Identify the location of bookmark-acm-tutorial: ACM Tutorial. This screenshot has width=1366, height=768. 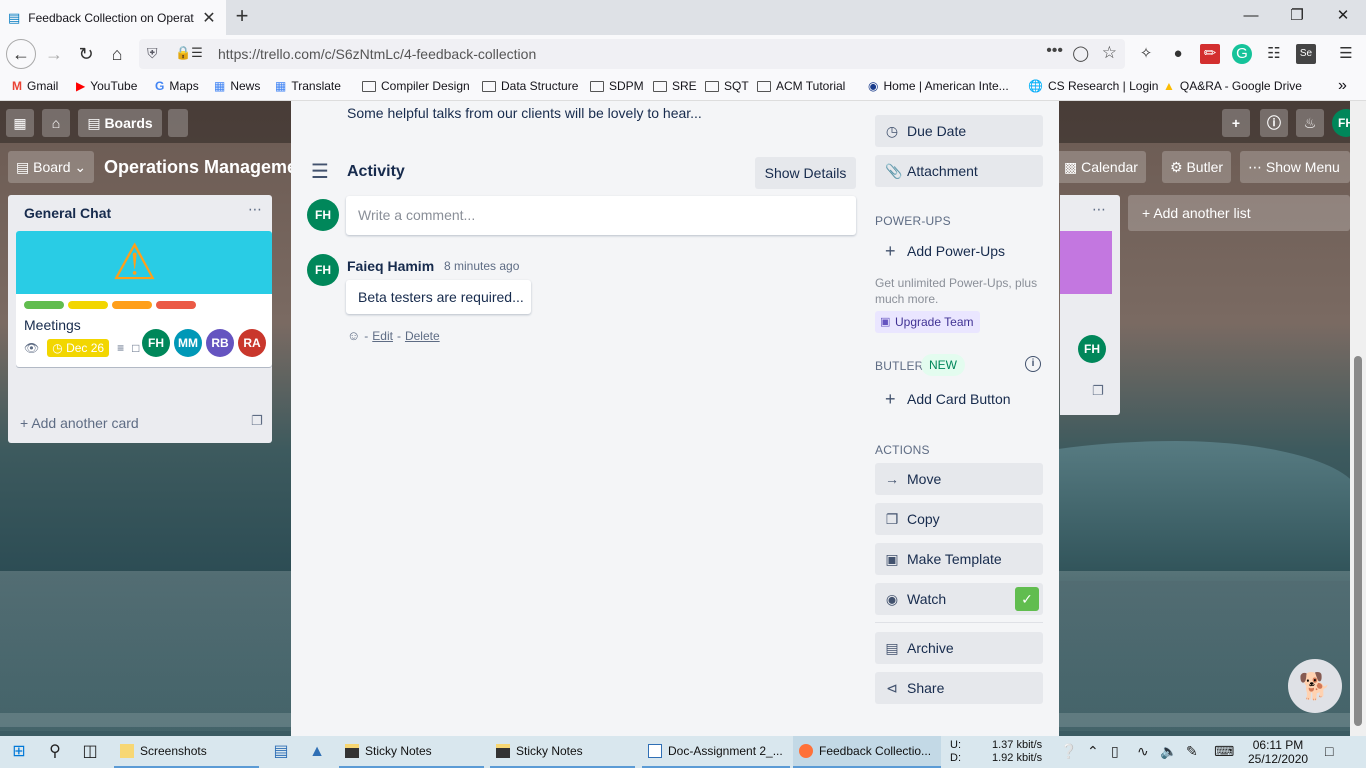
(801, 86).